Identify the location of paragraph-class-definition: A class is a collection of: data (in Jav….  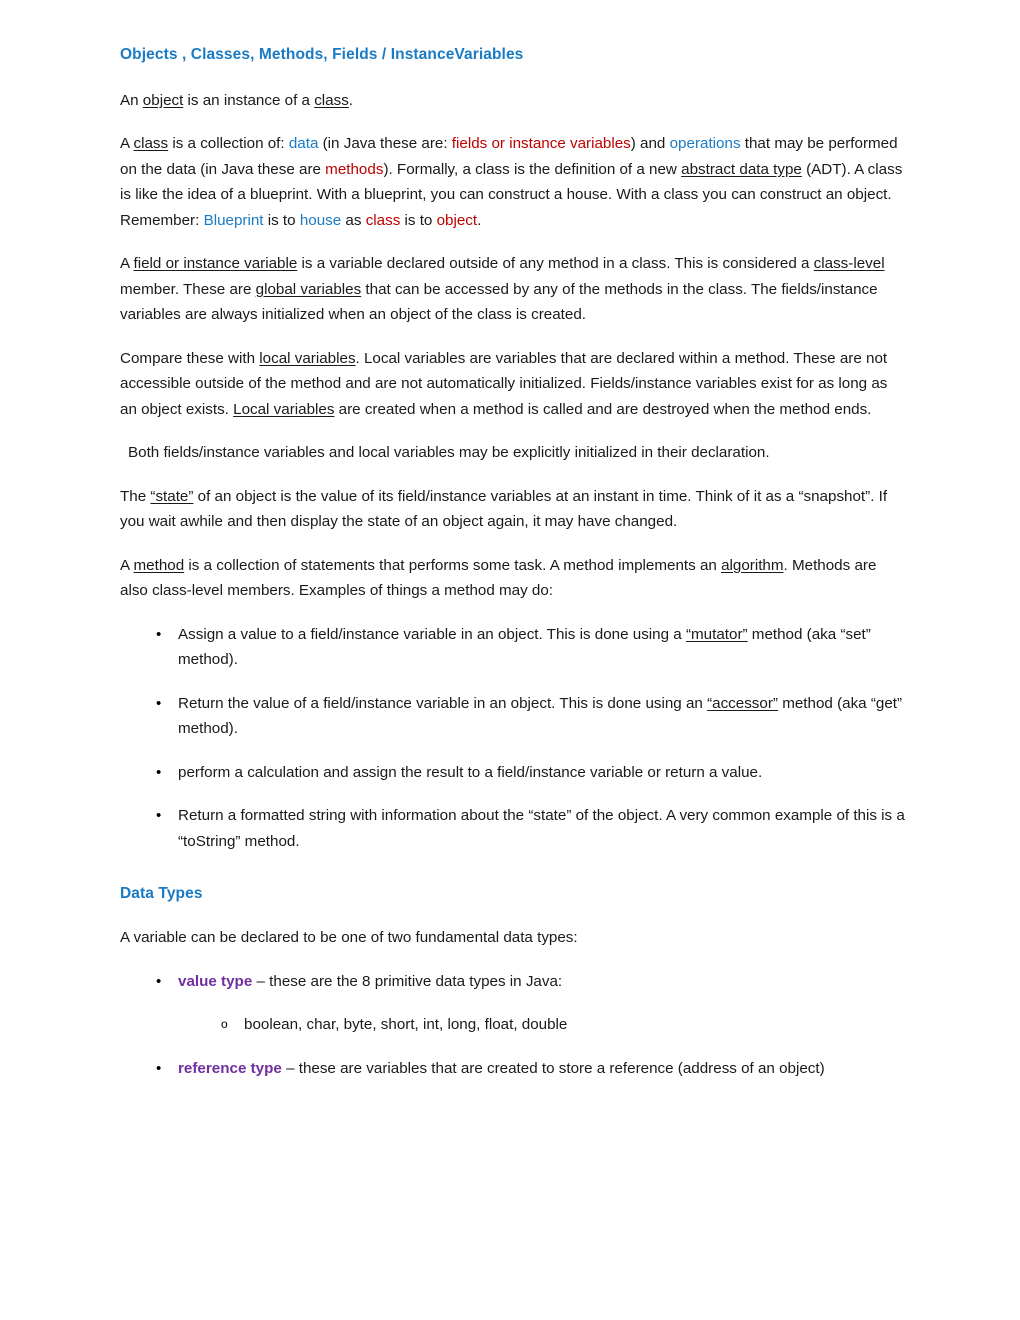
(512, 182).